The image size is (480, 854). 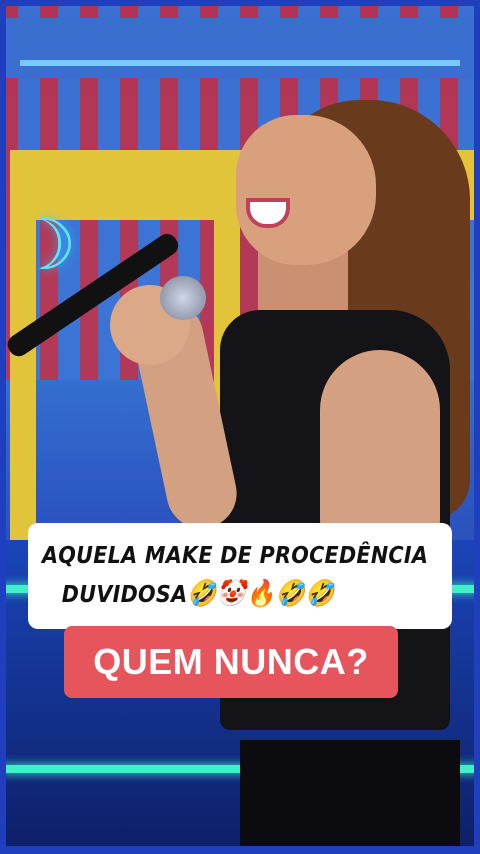 What do you see at coordinates (235, 556) in the screenshot?
I see `caption-line-1: AQUELA MAKE DE PROCEDÊNCIA` at bounding box center [235, 556].